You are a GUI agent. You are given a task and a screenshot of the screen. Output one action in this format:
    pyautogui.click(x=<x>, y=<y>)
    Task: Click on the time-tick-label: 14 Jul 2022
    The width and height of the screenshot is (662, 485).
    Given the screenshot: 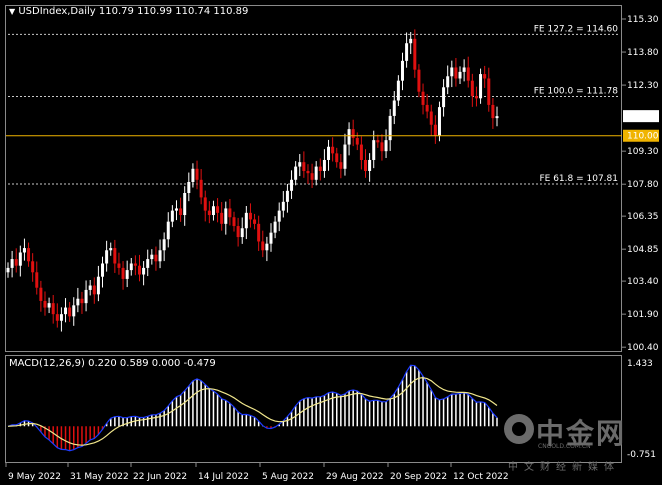 What is the action you would take?
    pyautogui.click(x=223, y=477)
    